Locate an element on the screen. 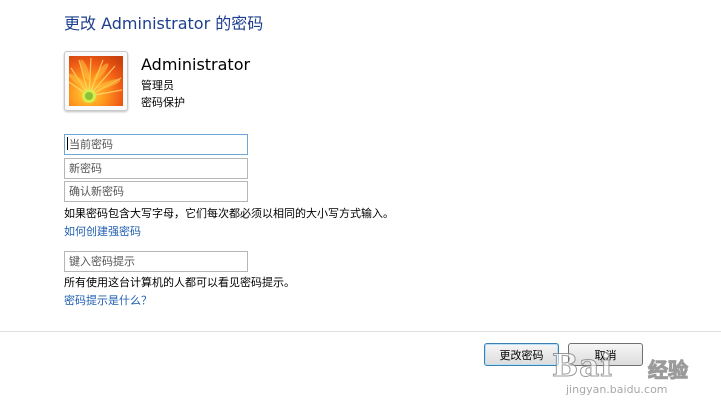 This screenshot has height=416, width=721. watermark-url: jingyan.baidu.com is located at coordinates (617, 389).